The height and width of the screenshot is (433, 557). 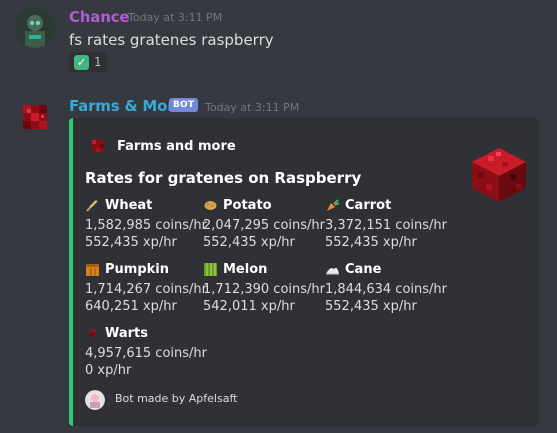 What do you see at coordinates (146, 289) in the screenshot?
I see `field-coins: 1,714,267 coins/hr` at bounding box center [146, 289].